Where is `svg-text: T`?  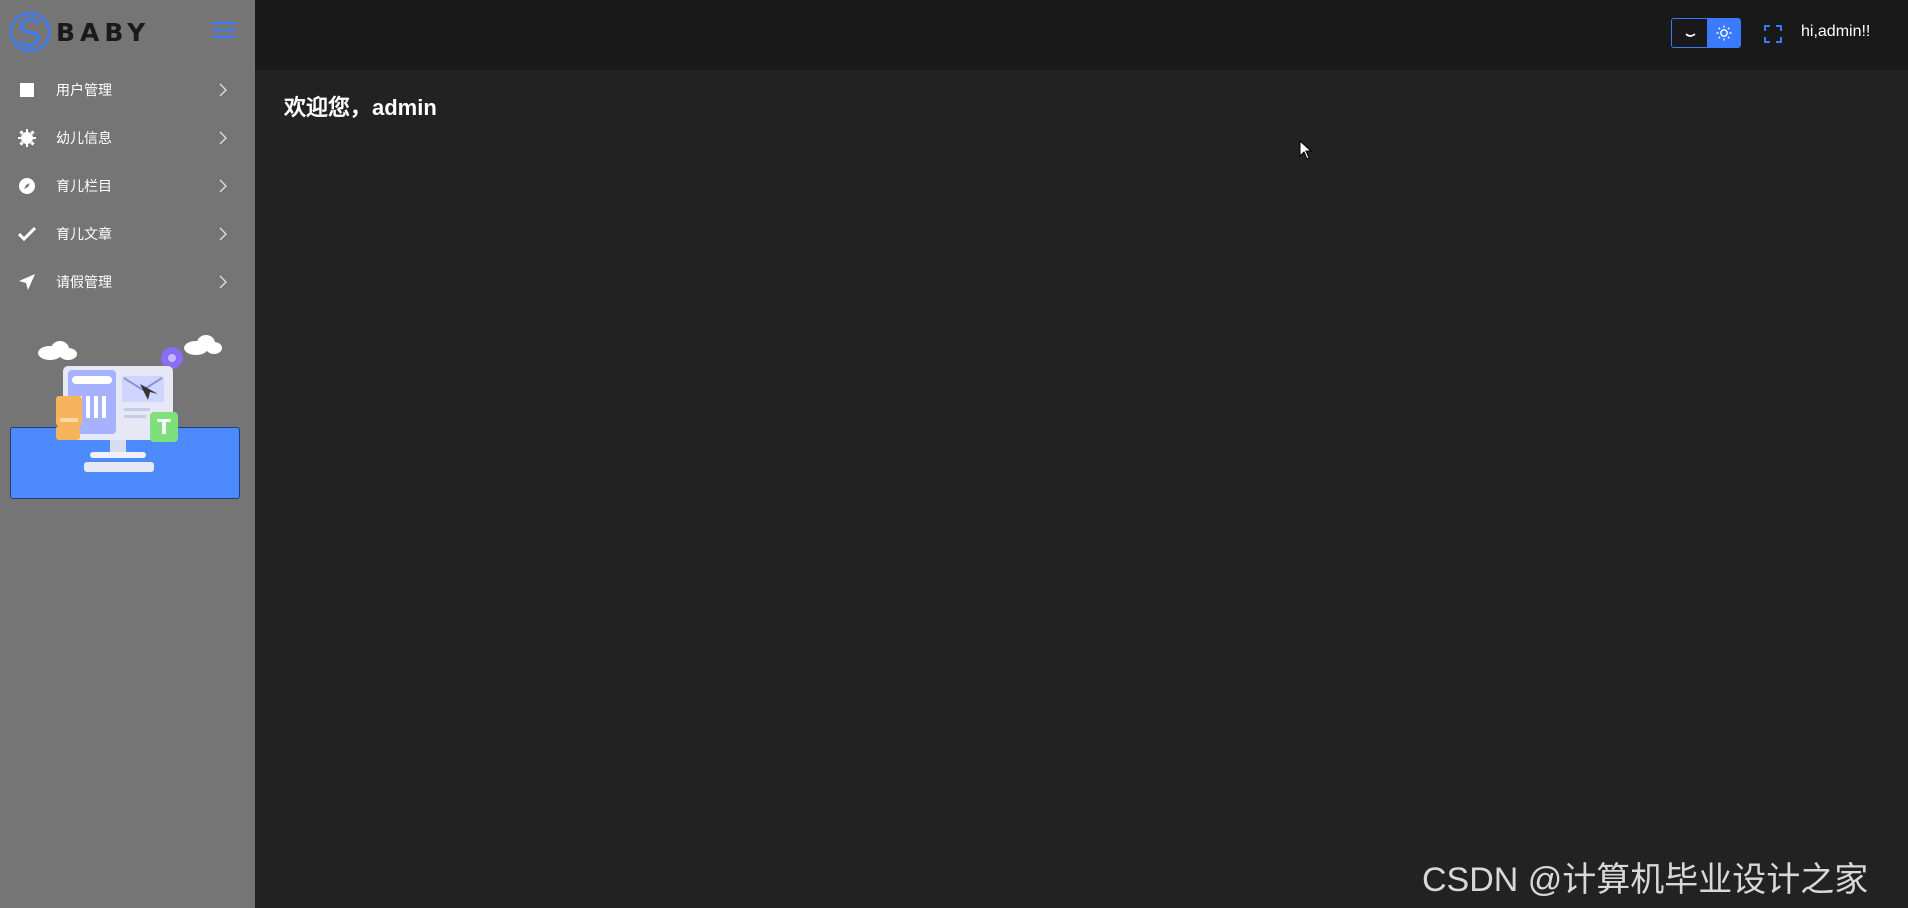 svg-text: T is located at coordinates (164, 427).